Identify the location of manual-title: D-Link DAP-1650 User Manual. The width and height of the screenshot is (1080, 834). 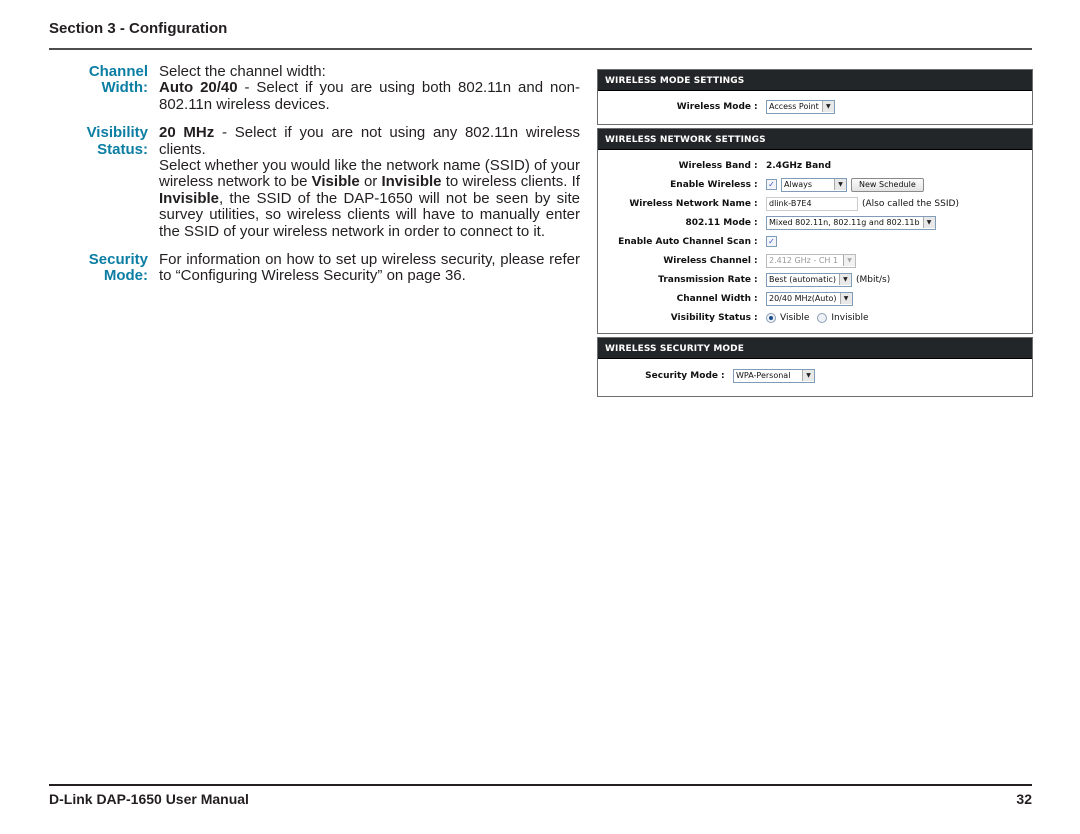
(149, 799).